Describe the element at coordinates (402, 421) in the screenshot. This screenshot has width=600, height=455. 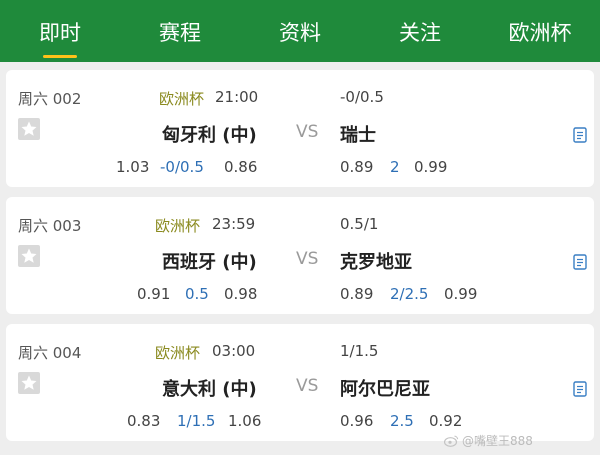
I see `goal-line: 2.5` at that location.